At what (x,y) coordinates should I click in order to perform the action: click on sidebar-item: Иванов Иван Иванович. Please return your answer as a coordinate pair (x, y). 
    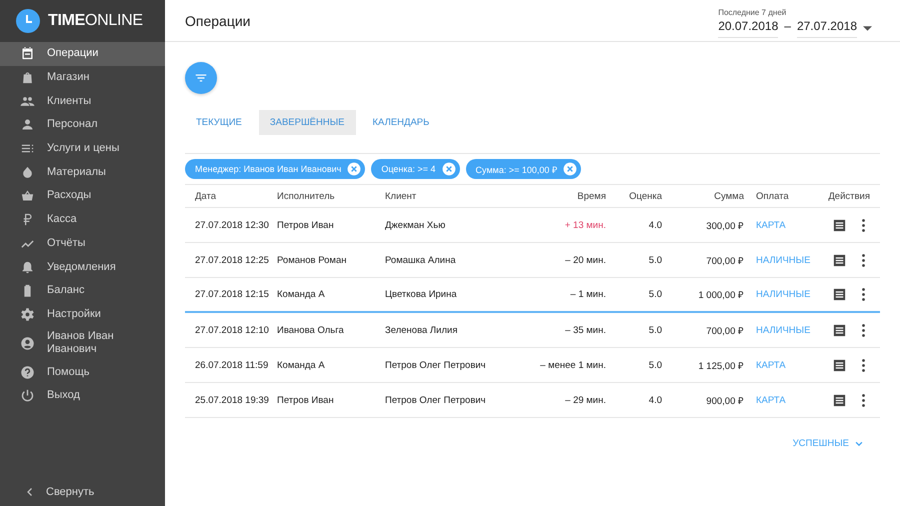
    Looking at the image, I should click on (82, 343).